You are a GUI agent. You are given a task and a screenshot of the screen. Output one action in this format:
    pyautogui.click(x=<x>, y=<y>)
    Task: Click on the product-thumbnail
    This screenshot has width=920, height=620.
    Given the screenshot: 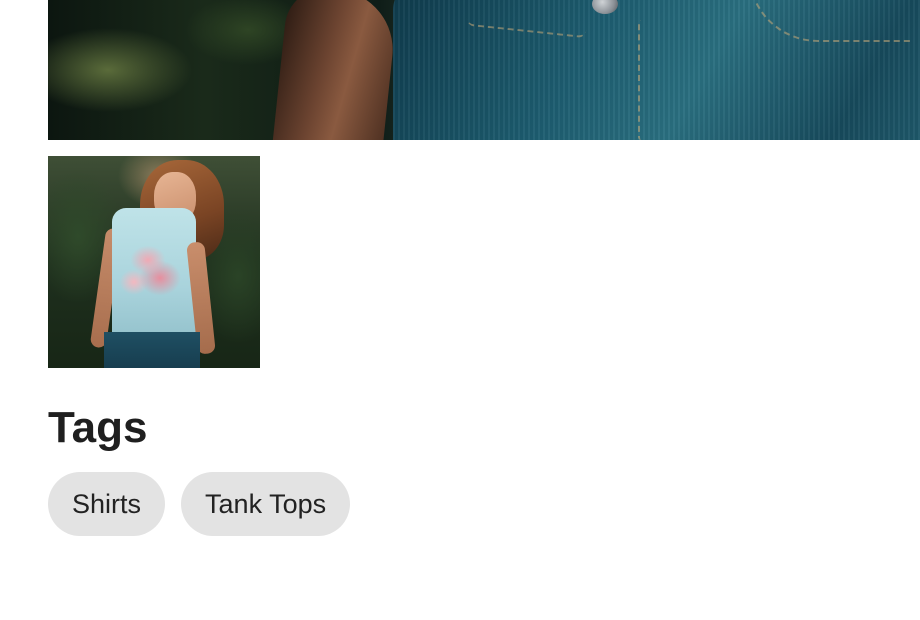 What is the action you would take?
    pyautogui.click(x=154, y=262)
    